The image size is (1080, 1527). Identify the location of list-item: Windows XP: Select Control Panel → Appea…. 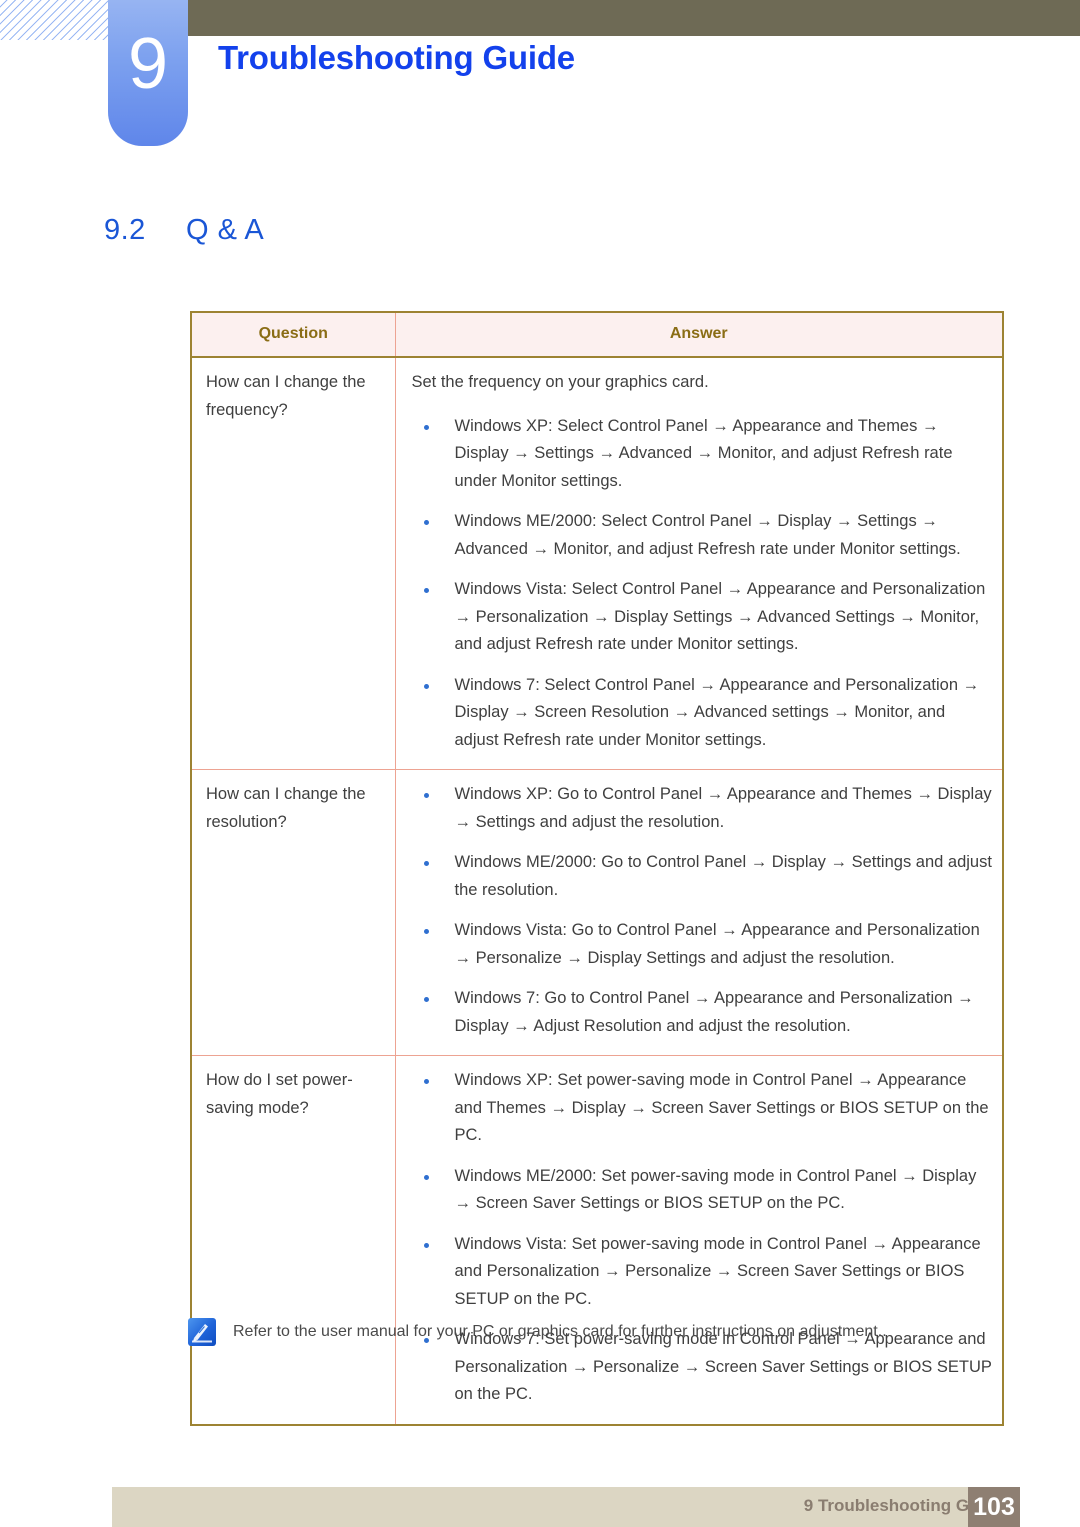
(702, 454).